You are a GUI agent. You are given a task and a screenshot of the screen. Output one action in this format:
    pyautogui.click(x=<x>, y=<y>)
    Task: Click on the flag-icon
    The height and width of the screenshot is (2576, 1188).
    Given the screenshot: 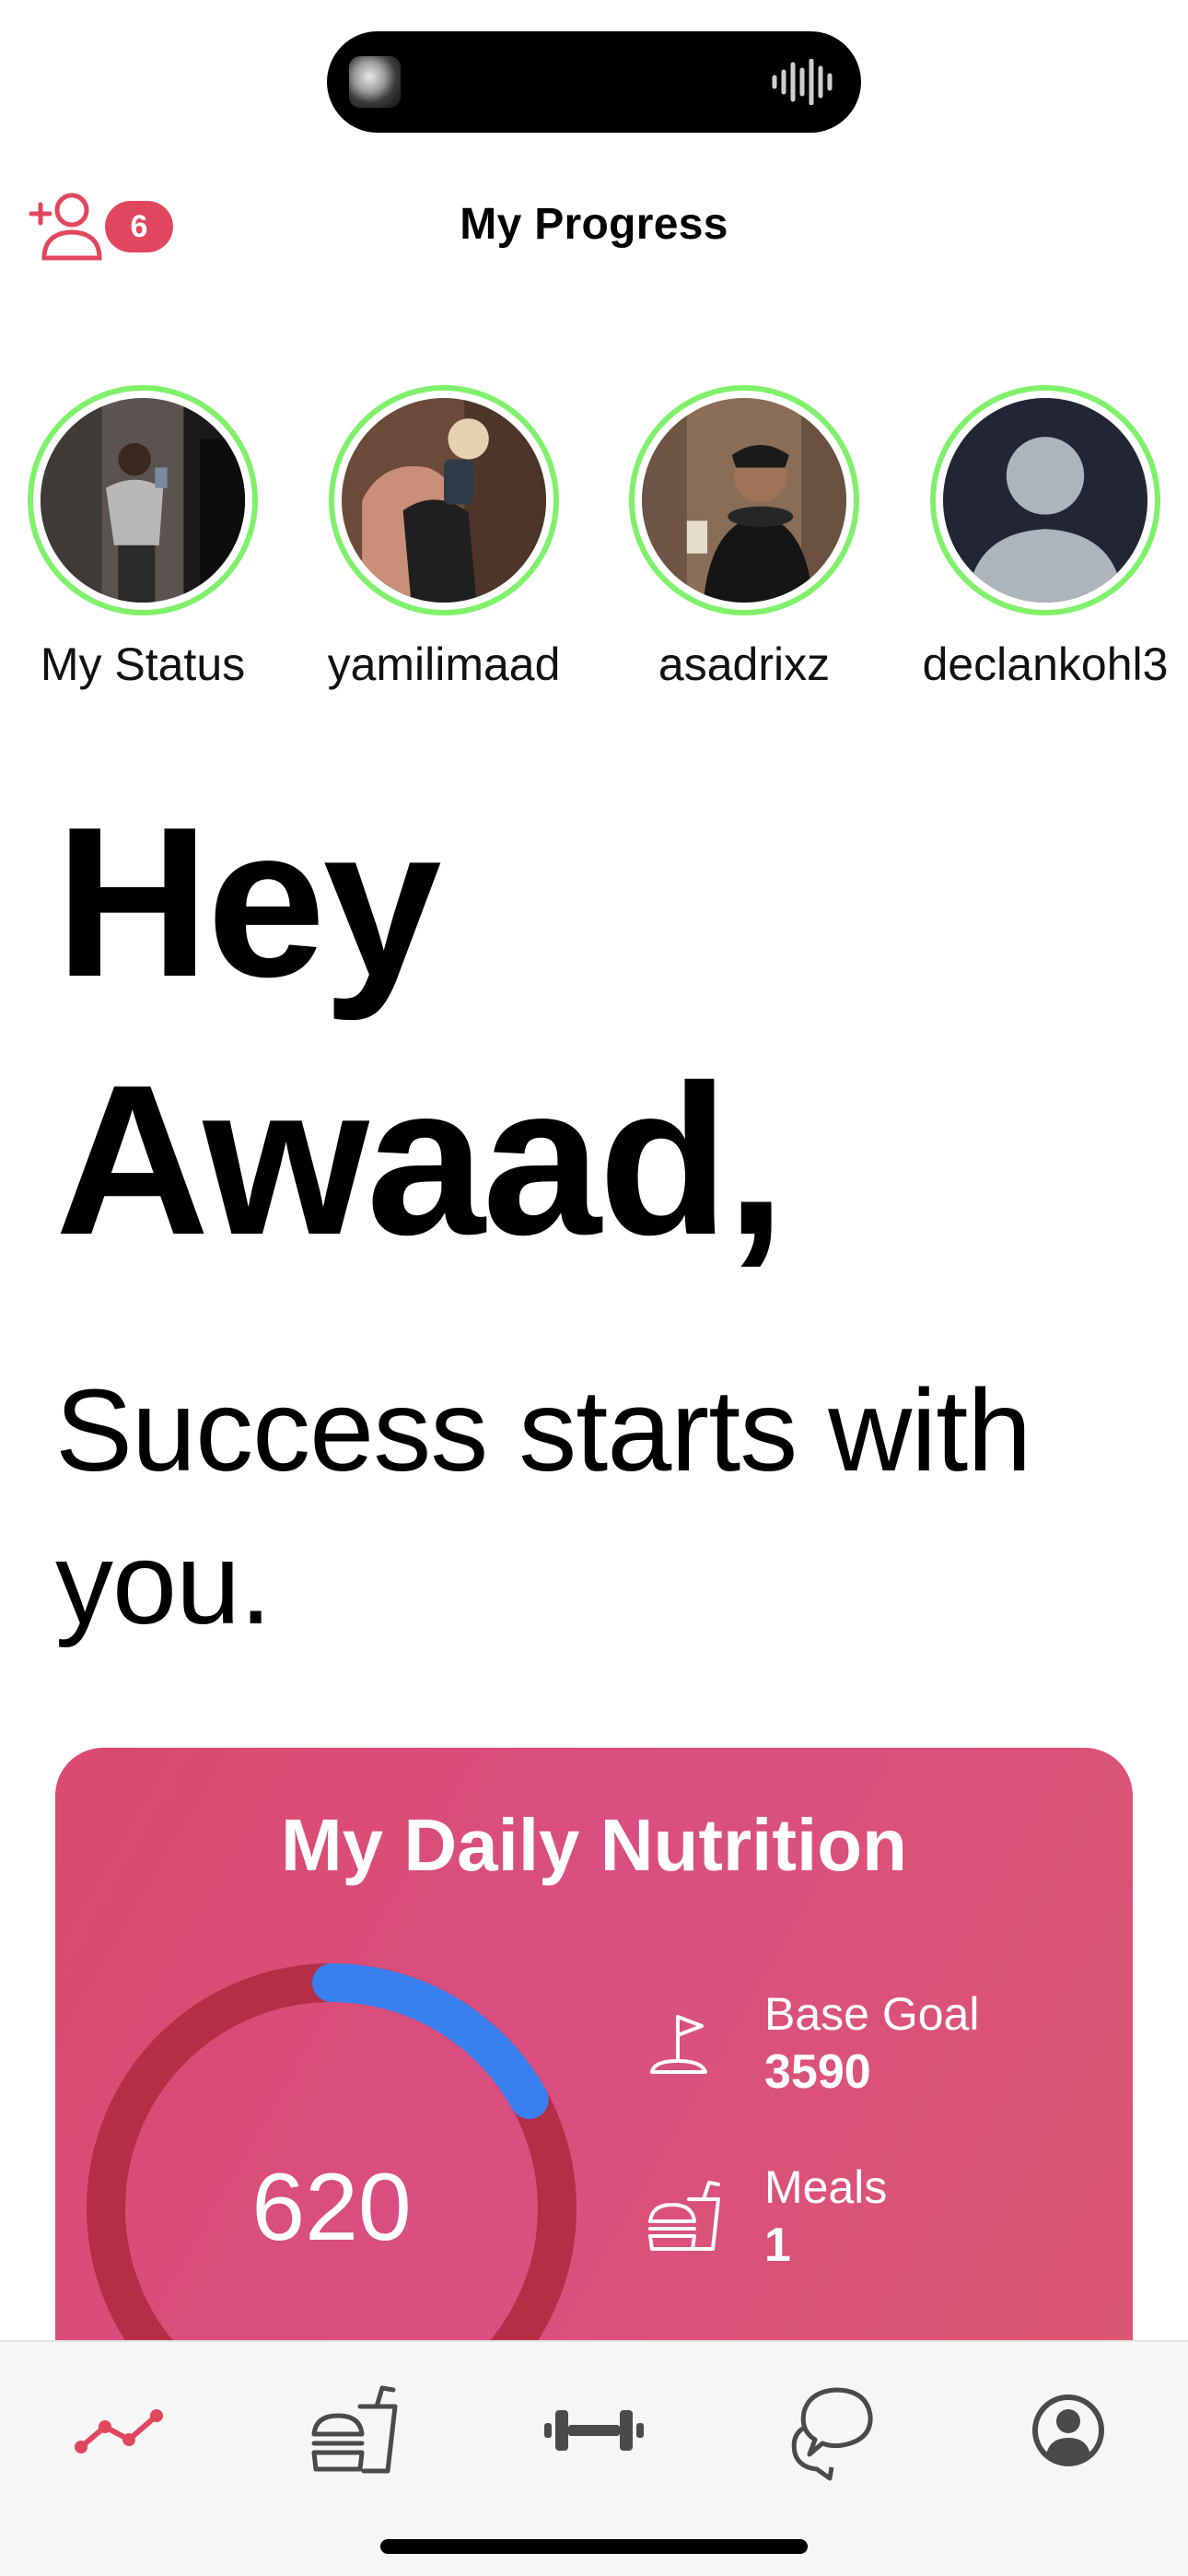 What is the action you would take?
    pyautogui.click(x=678, y=2044)
    